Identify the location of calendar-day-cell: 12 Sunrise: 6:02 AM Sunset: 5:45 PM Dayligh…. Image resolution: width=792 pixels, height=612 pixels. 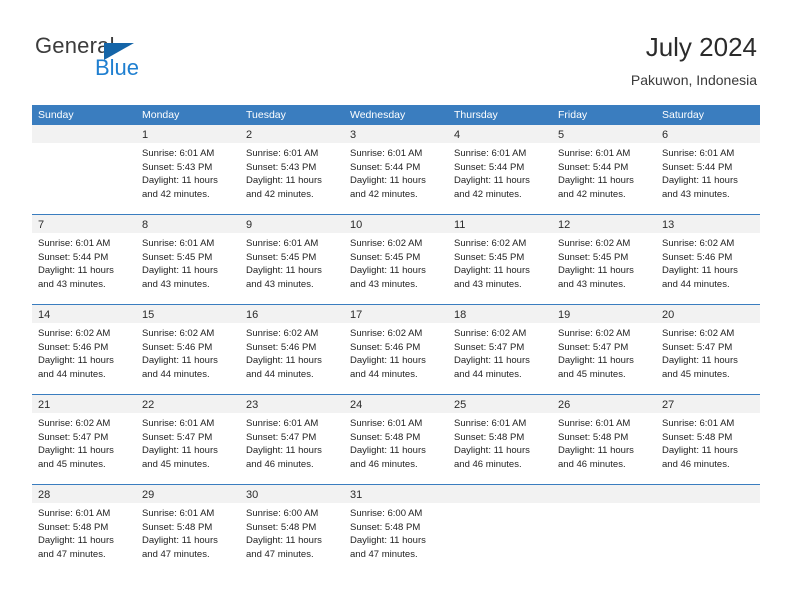
(604, 259).